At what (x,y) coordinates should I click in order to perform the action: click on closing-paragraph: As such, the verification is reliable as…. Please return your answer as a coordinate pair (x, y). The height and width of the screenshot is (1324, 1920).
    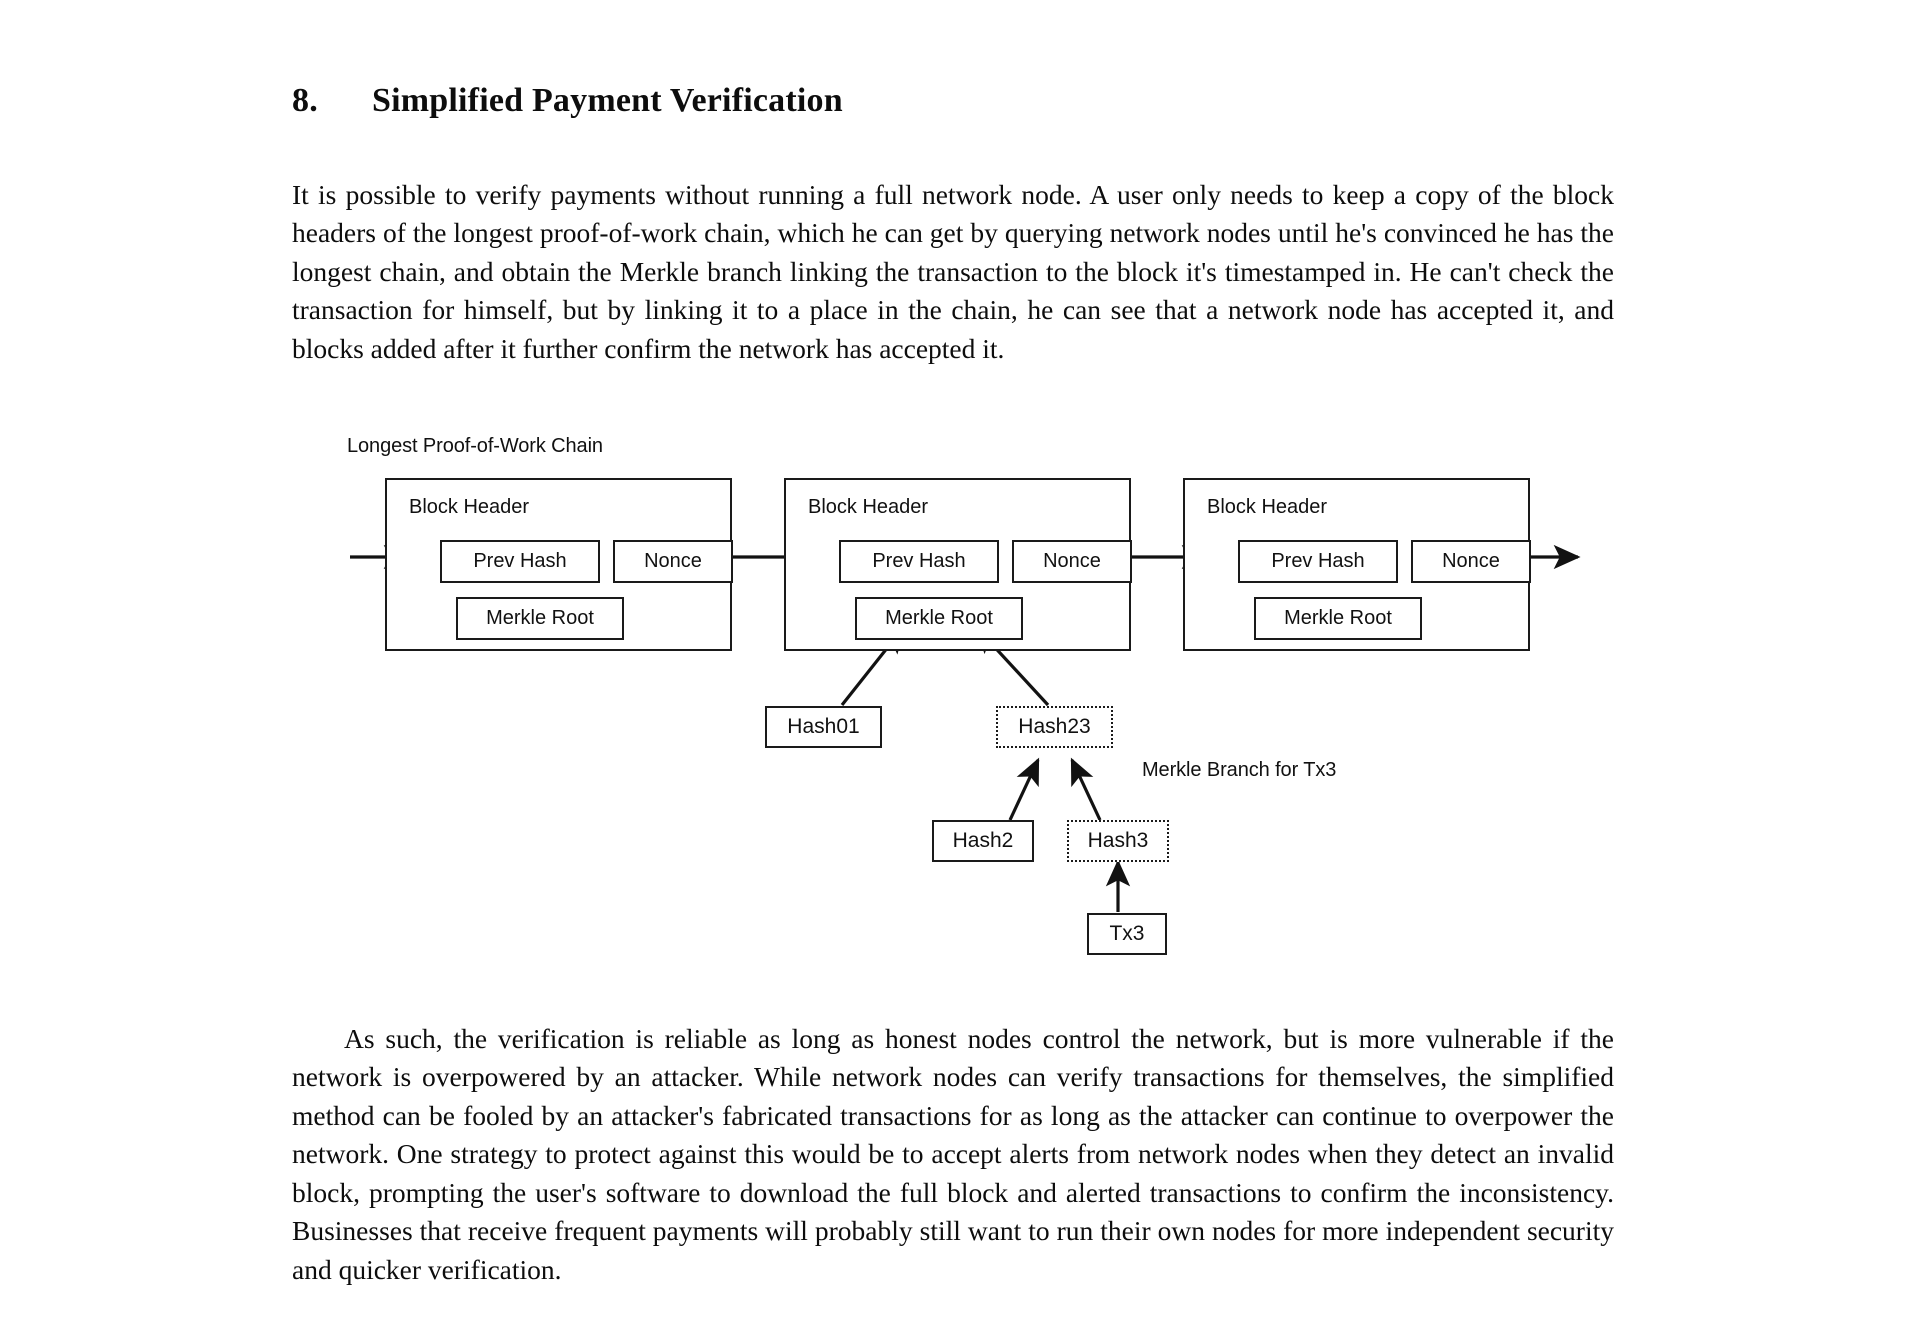
    Looking at the image, I should click on (953, 1153).